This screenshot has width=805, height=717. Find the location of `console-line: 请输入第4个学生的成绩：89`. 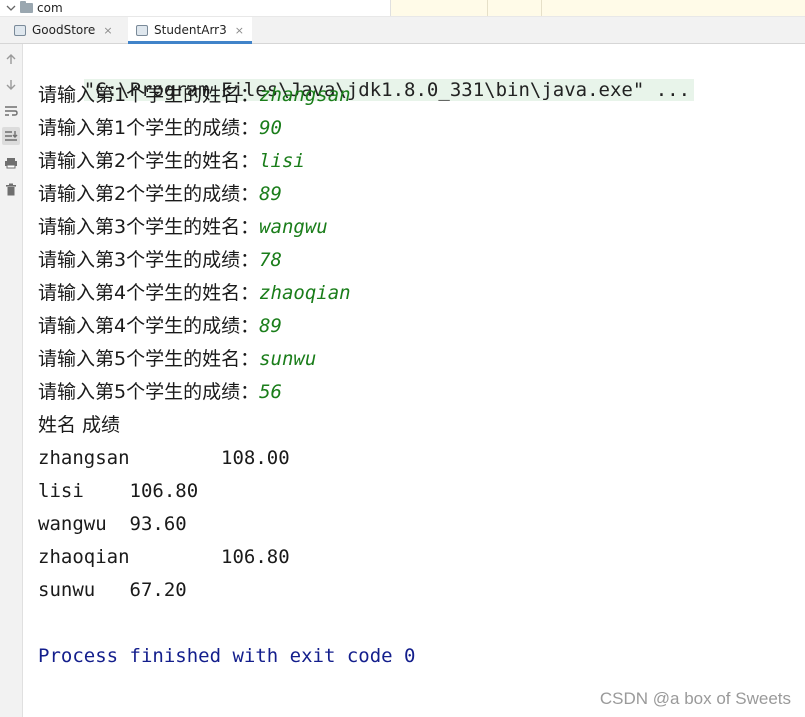

console-line: 请输入第4个学生的成绩：89 is located at coordinates (160, 326).